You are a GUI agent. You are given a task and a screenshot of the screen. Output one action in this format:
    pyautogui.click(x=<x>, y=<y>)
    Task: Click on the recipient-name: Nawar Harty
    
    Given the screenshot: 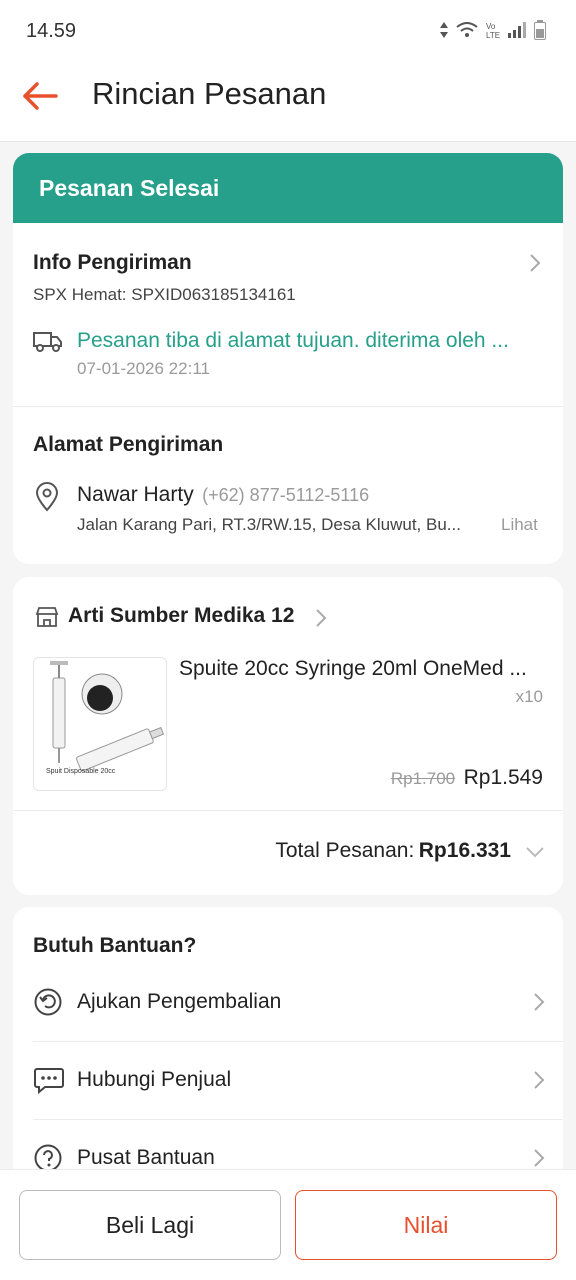 What is the action you would take?
    pyautogui.click(x=135, y=494)
    